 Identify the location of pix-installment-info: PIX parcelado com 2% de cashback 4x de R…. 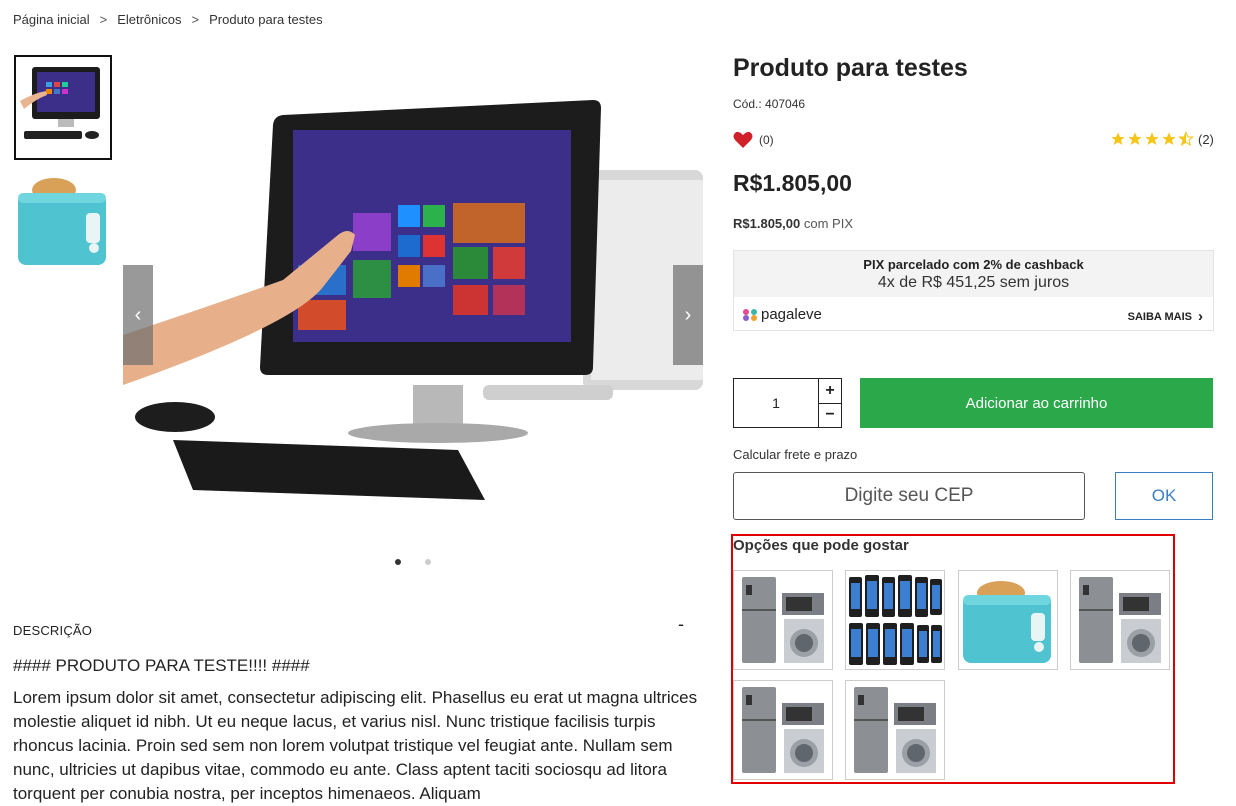
(973, 274).